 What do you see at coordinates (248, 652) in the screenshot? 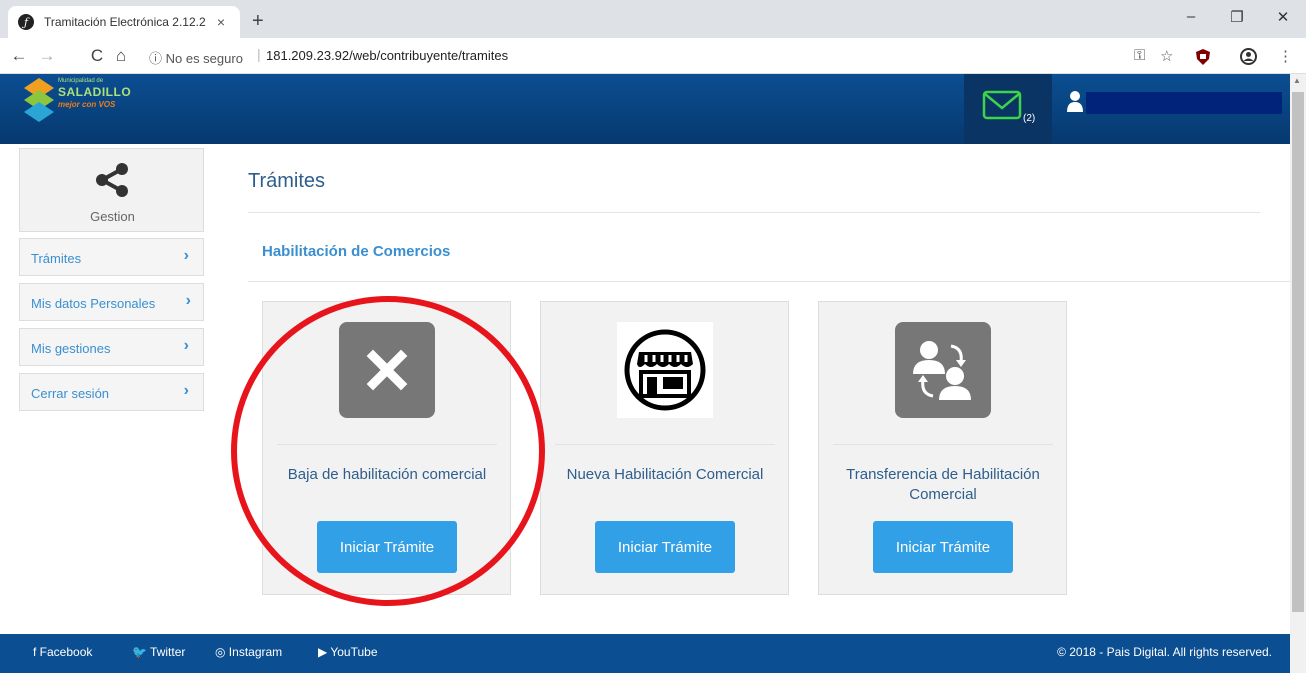
I see `instagram-link: ◎ Instagram` at bounding box center [248, 652].